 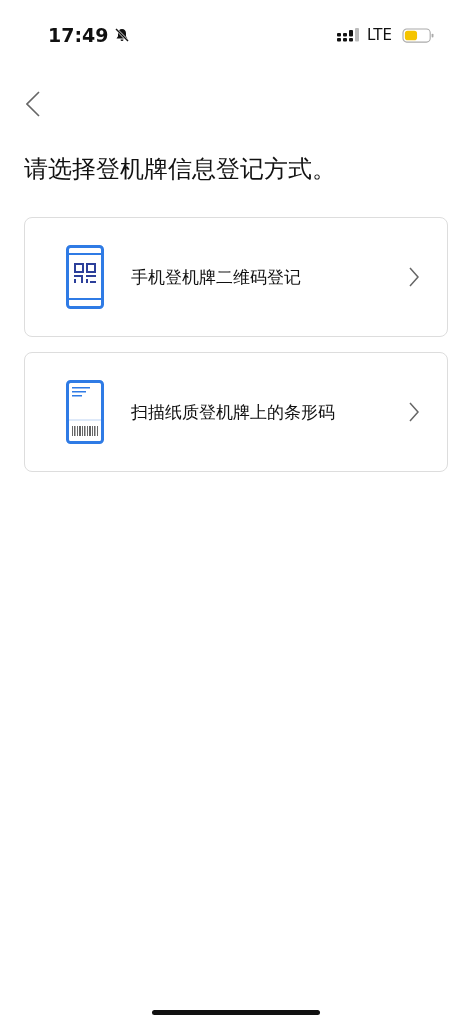 What do you see at coordinates (85, 277) in the screenshot?
I see `phone-qr-icon` at bounding box center [85, 277].